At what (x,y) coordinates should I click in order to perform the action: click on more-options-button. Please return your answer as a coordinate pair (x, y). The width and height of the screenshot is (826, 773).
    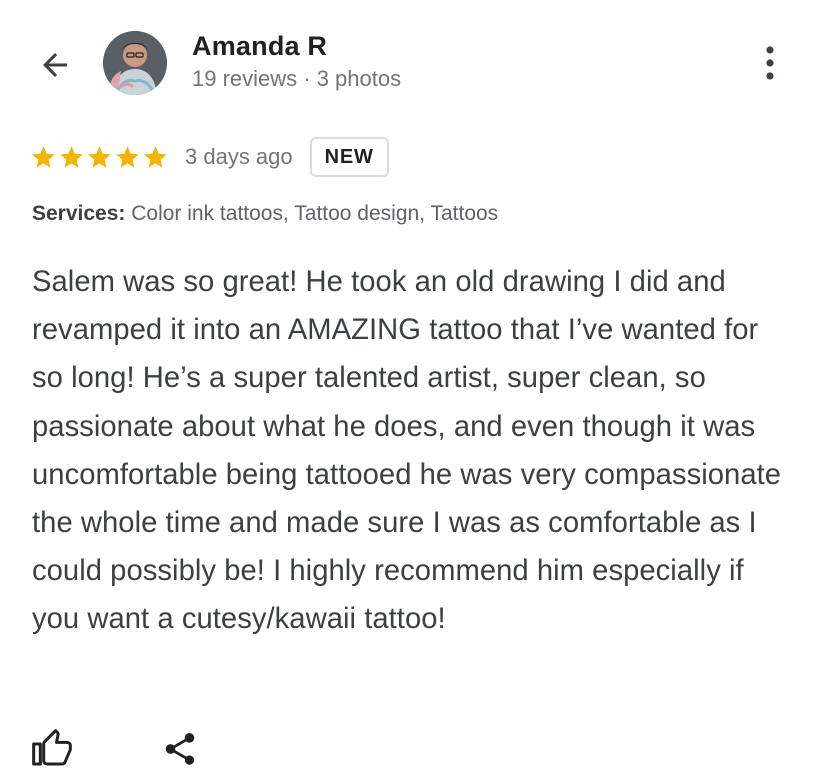
    Looking at the image, I should click on (770, 63).